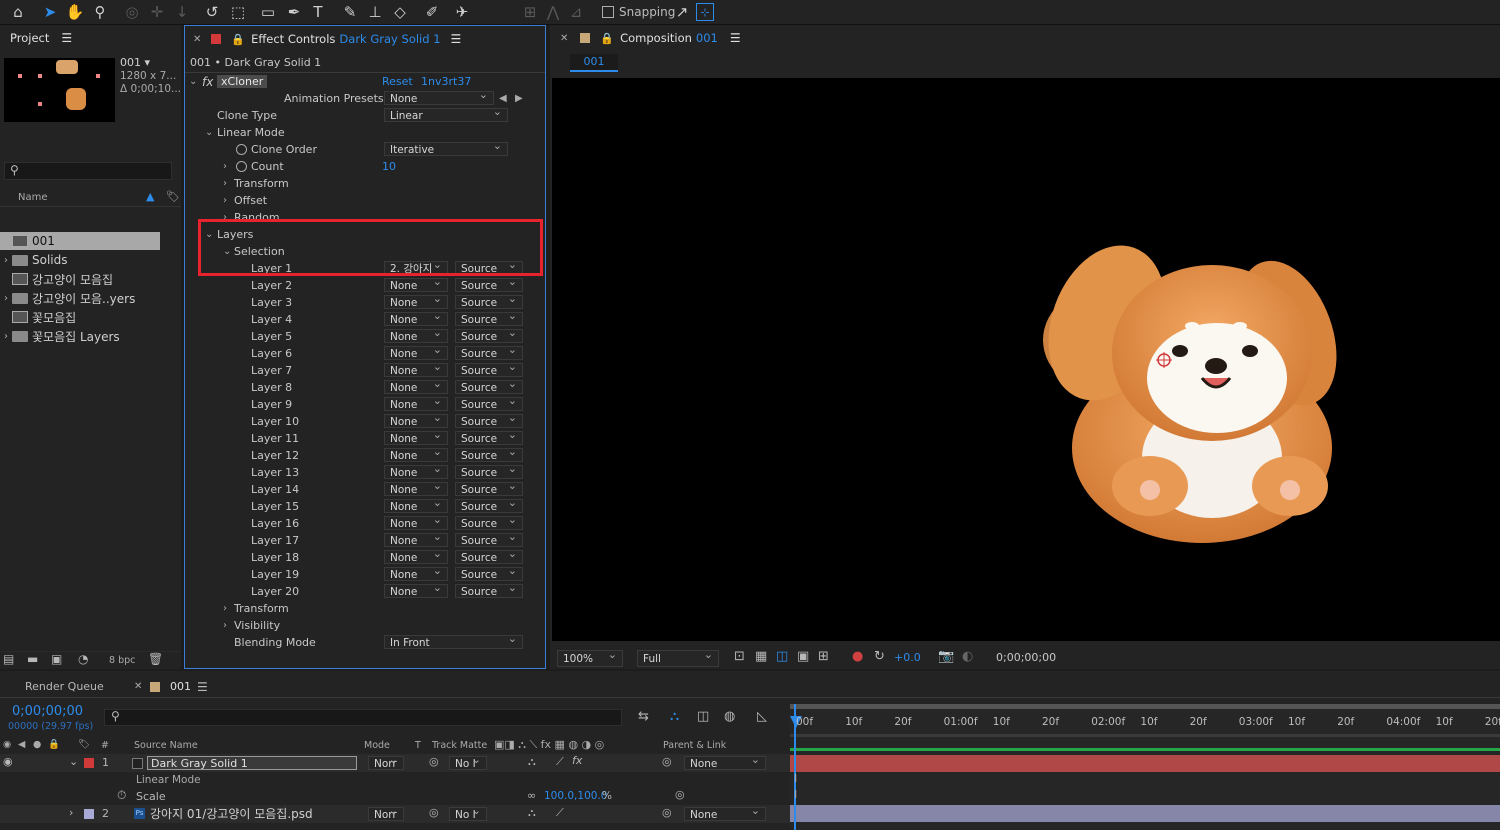  Describe the element at coordinates (212, 12) in the screenshot. I see `rotation-tool-icon: ↺` at that location.